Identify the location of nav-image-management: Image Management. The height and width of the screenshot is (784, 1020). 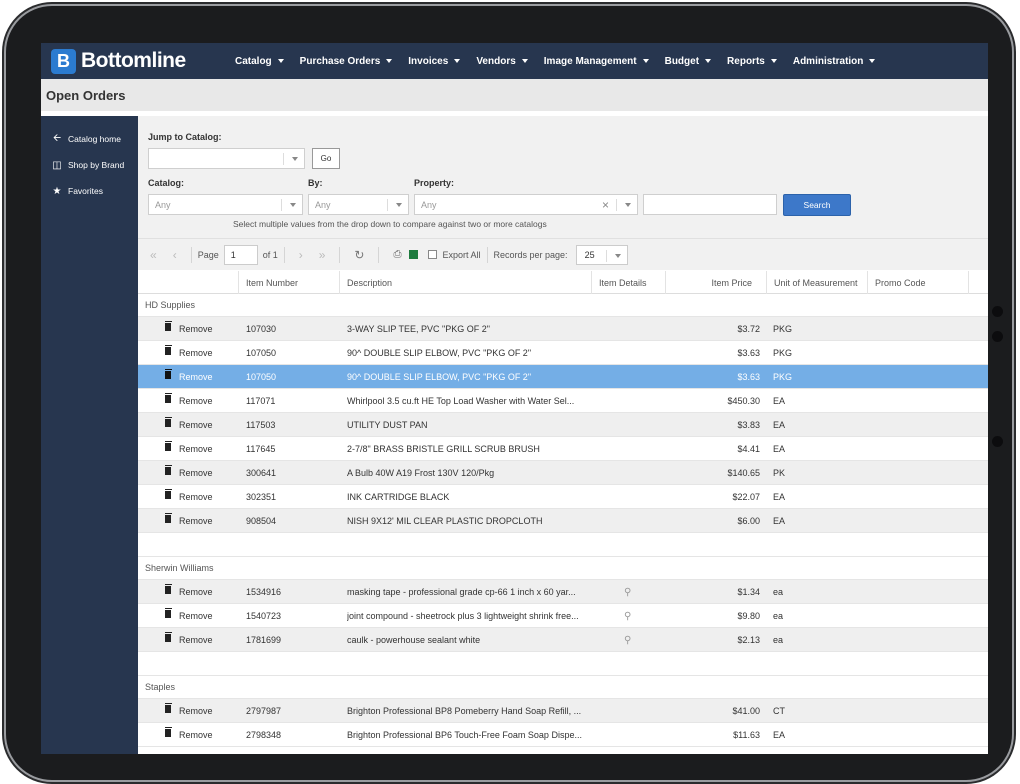
(596, 61).